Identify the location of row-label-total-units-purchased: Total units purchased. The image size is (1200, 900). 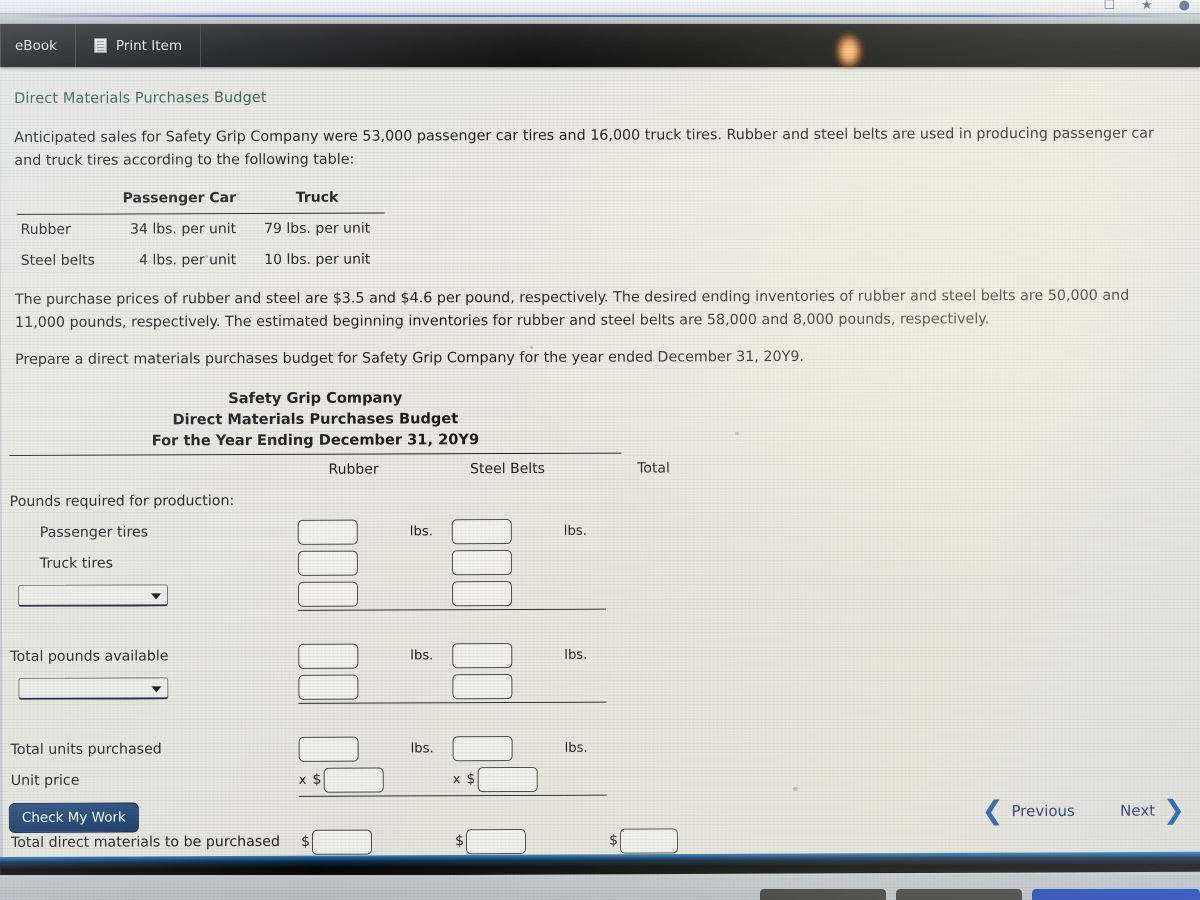
(86, 749).